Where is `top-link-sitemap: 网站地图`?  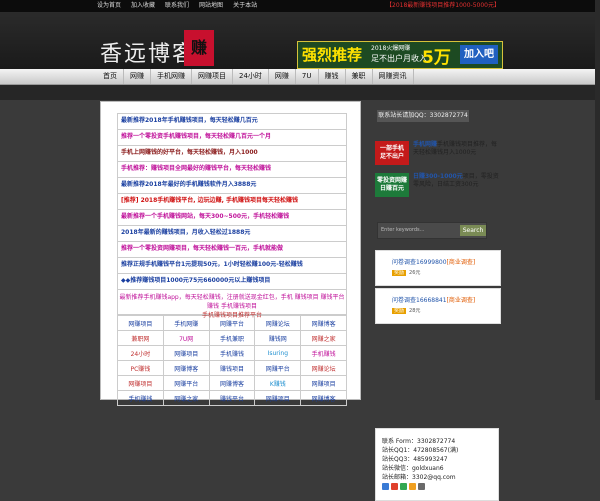
top-link-sitemap: 网站地图 is located at coordinates (211, 6).